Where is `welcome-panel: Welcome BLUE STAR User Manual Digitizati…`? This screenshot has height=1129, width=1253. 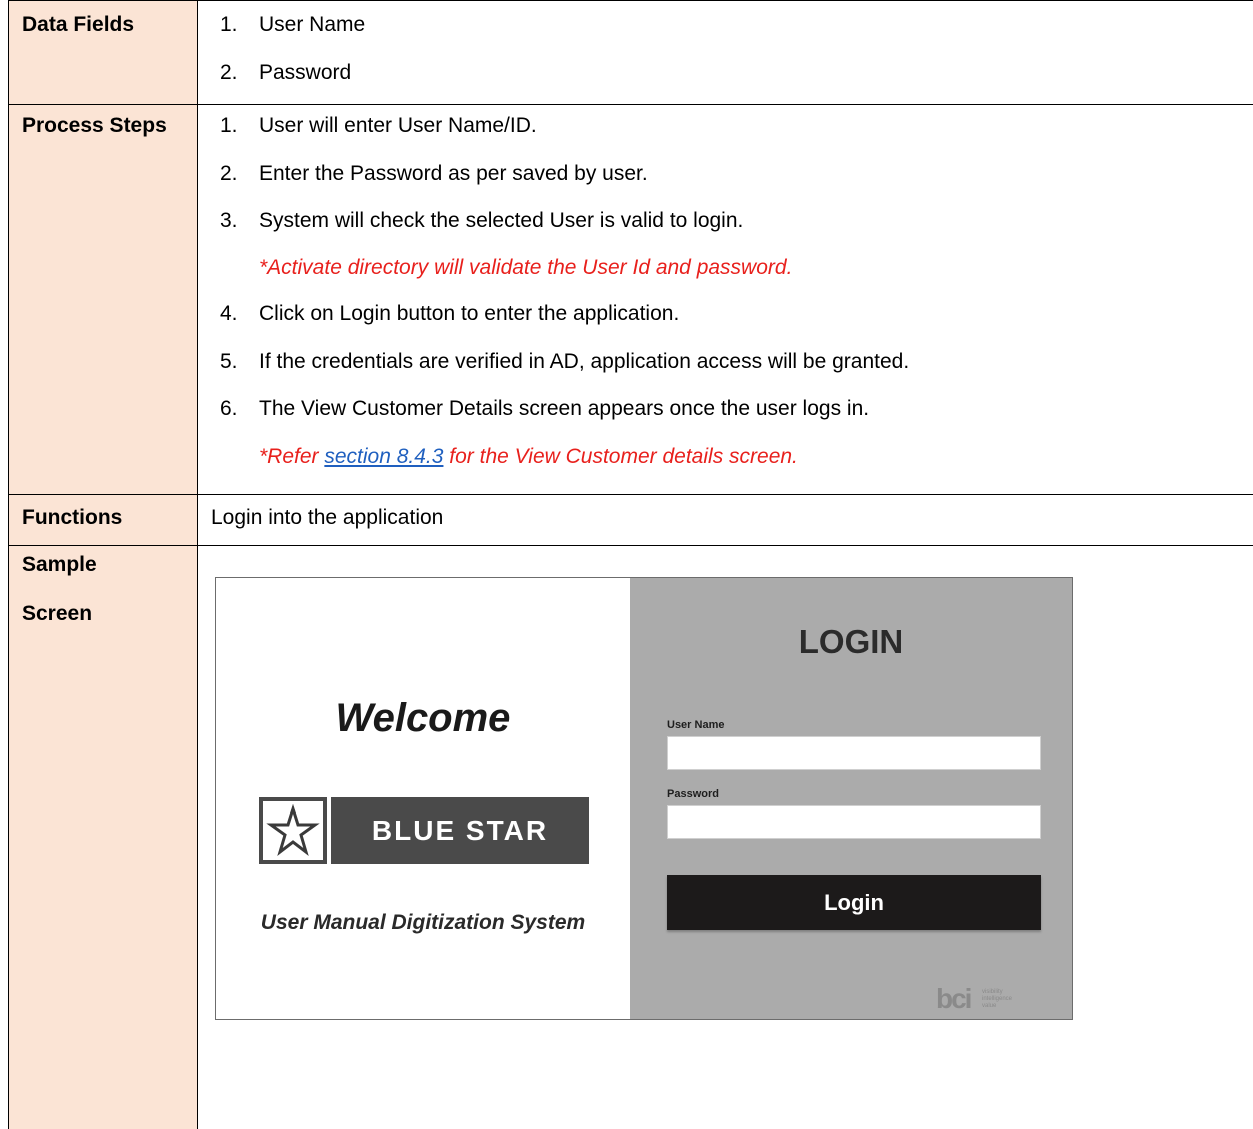
welcome-panel: Welcome BLUE STAR User Manual Digitizati… is located at coordinates (423, 798).